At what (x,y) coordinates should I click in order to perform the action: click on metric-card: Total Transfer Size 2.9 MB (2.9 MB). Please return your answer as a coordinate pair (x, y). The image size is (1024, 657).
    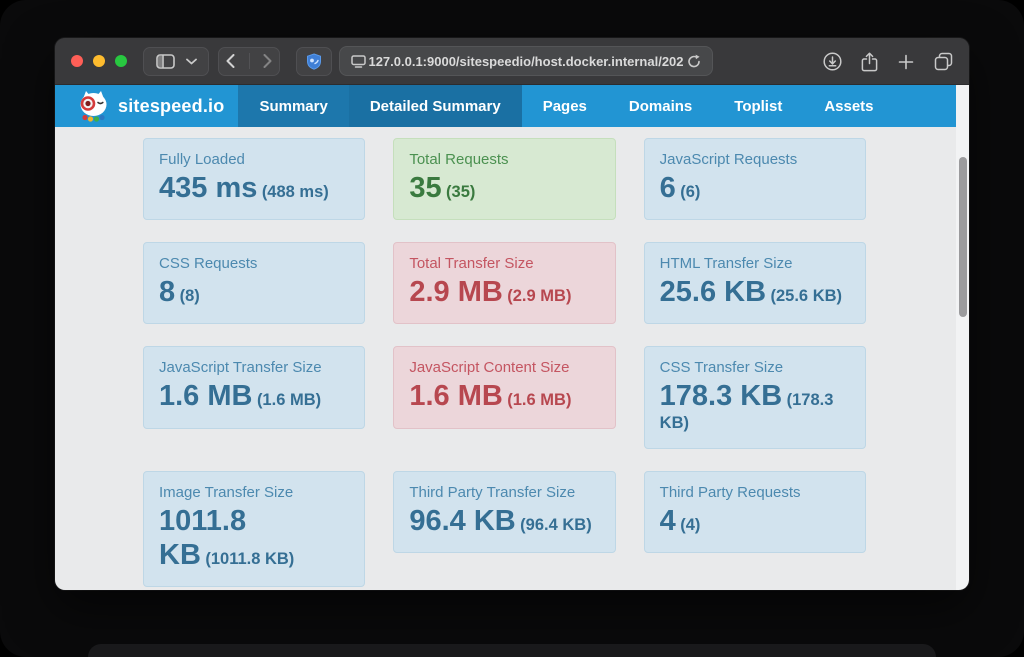
    Looking at the image, I should click on (504, 283).